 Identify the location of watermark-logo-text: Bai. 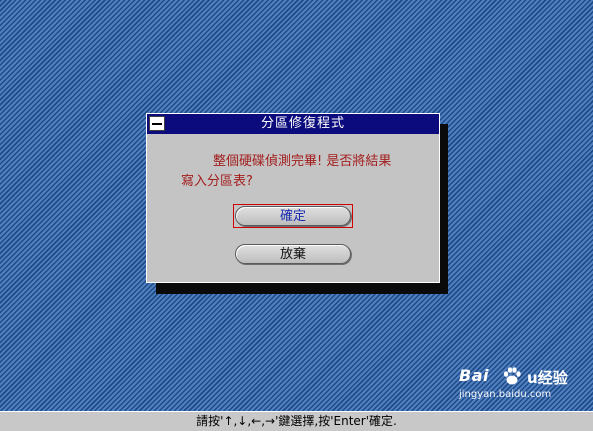
(474, 375).